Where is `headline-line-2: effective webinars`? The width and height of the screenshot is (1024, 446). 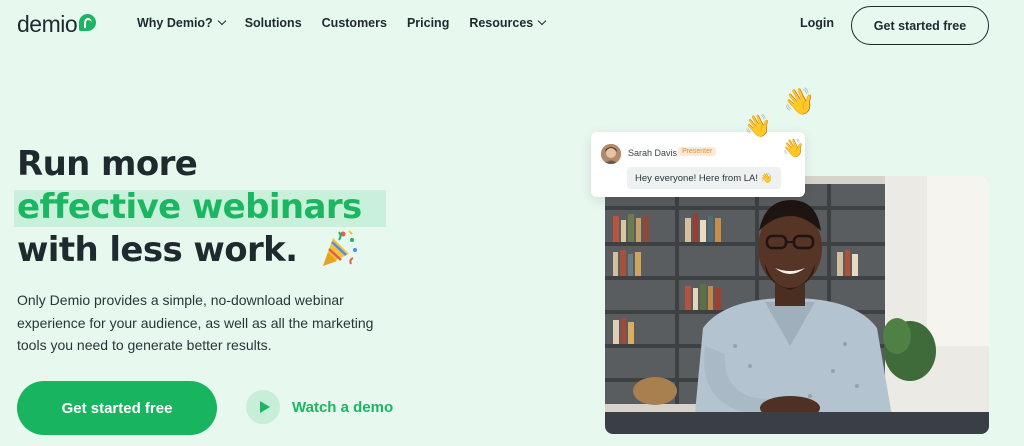
headline-line-2: effective webinars is located at coordinates (200, 207).